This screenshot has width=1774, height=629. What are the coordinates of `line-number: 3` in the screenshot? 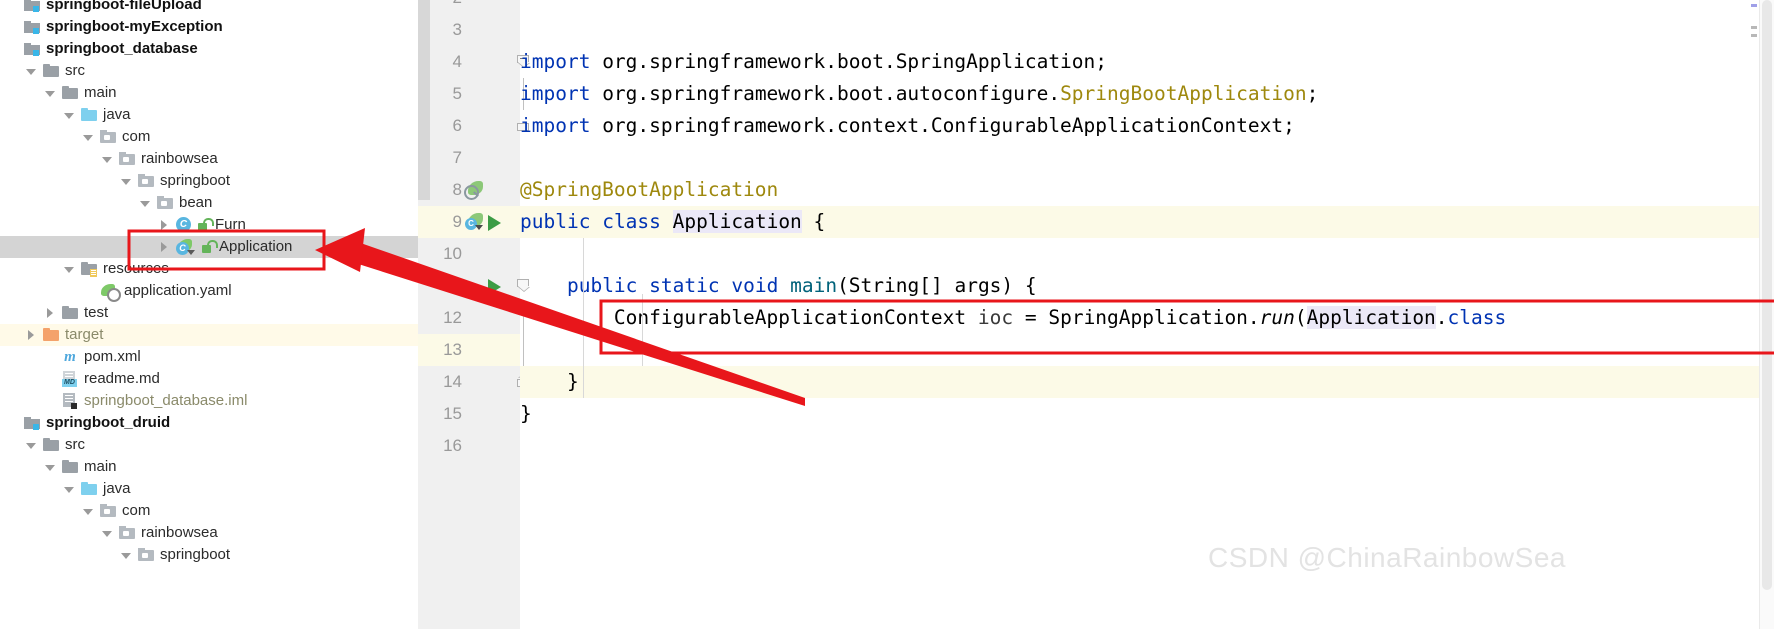 It's located at (457, 29).